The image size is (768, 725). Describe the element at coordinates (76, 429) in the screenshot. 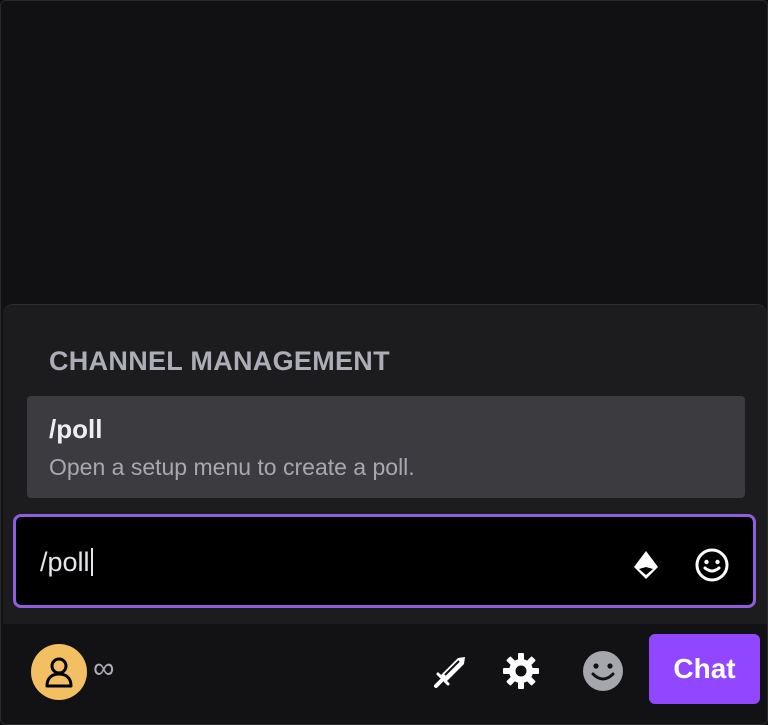

I see `suggestion-command: /poll` at that location.